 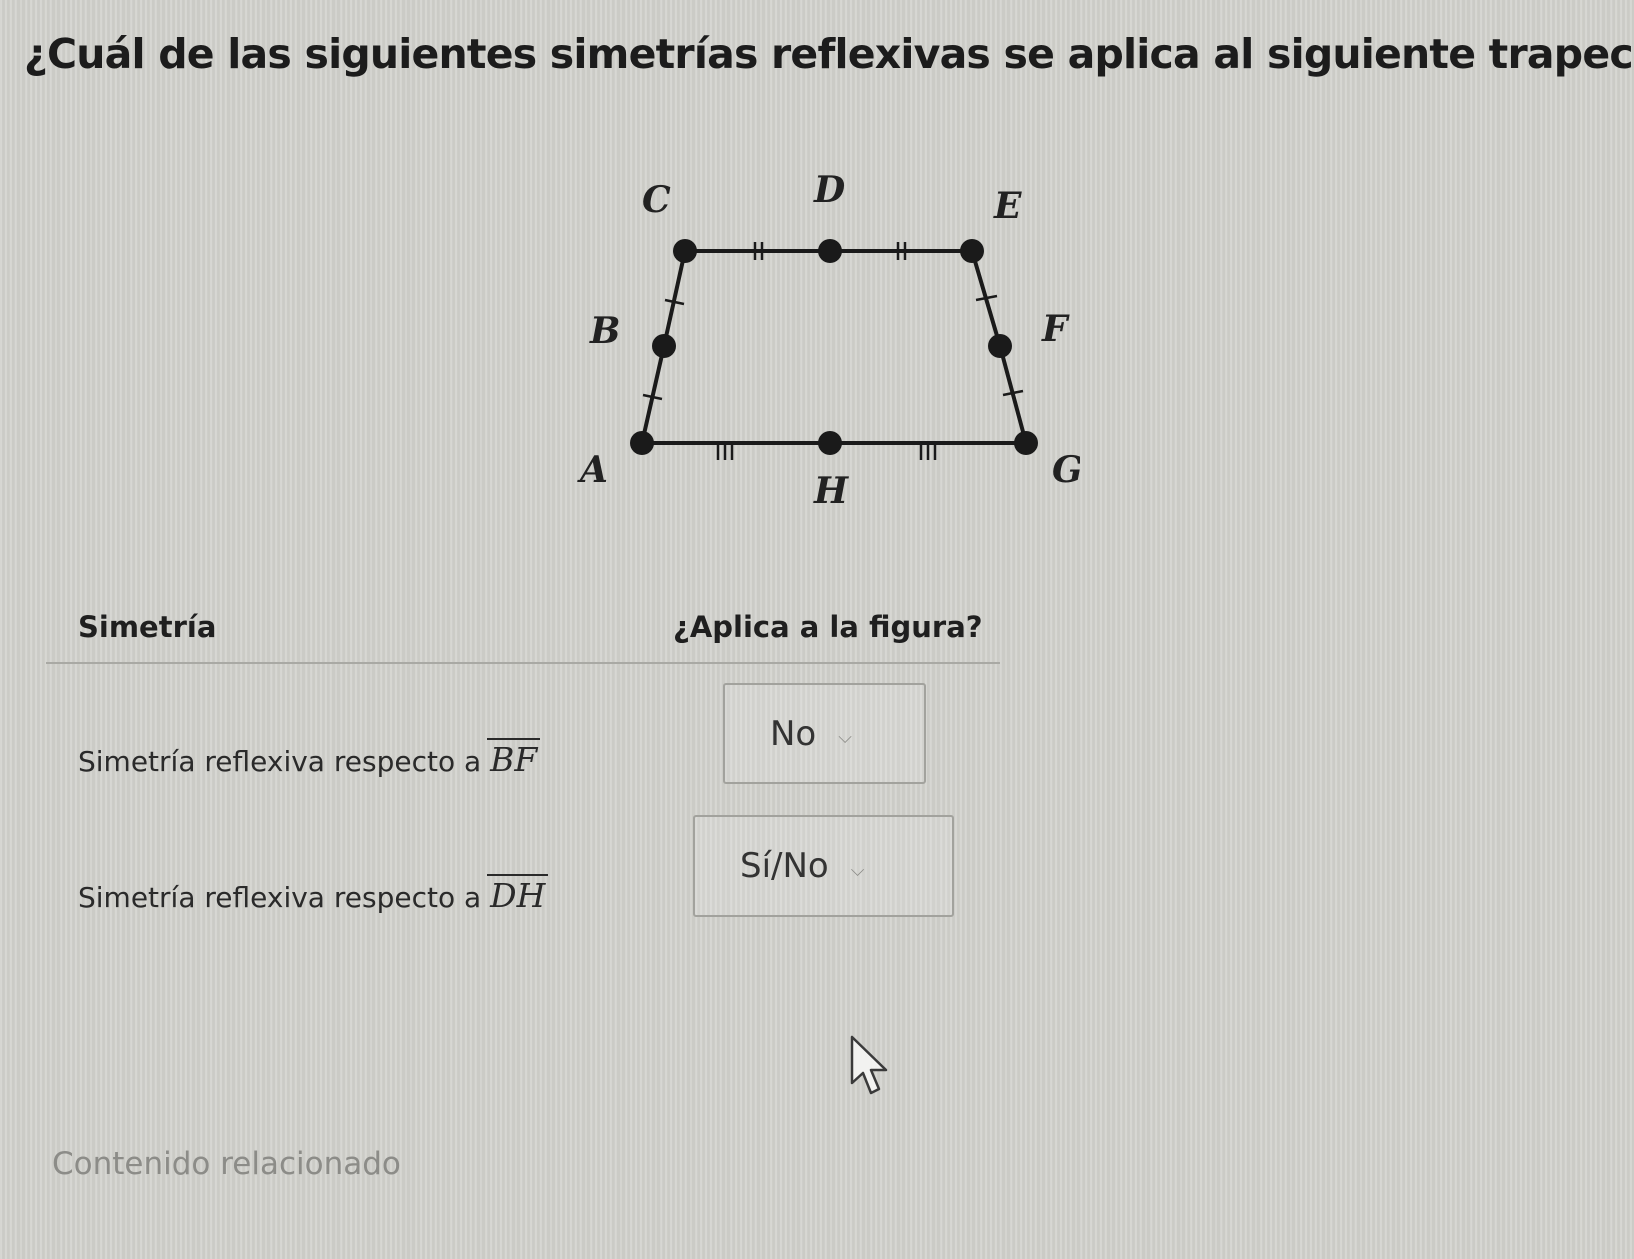 What do you see at coordinates (869, 1065) in the screenshot?
I see `mouse-pointer-icon` at bounding box center [869, 1065].